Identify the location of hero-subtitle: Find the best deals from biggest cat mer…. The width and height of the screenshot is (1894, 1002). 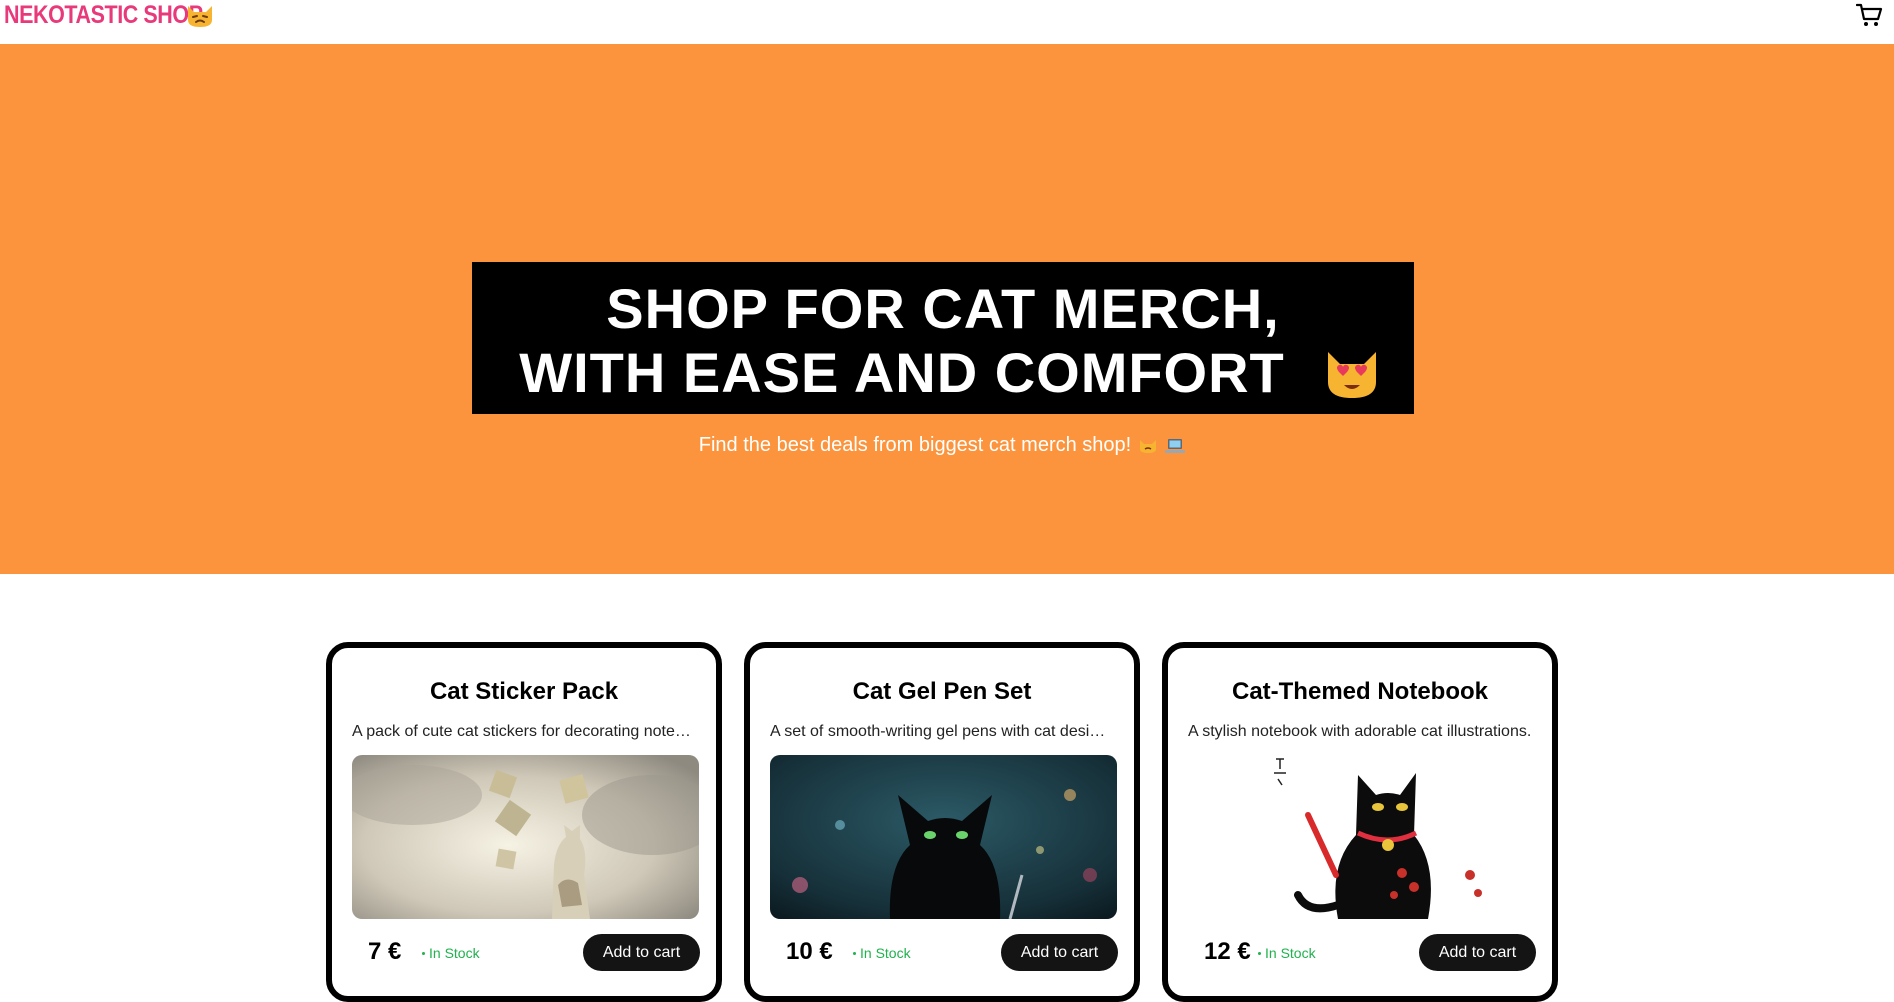
(947, 445).